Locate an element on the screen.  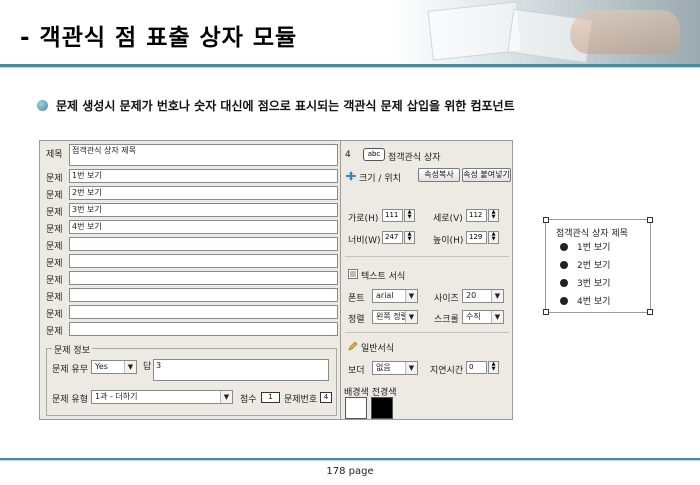
question-label-9: 문제 is located at coordinates (54, 315).